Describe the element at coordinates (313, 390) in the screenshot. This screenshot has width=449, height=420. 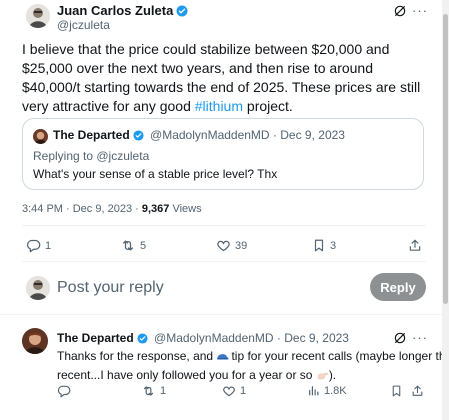
I see `views-icon` at that location.